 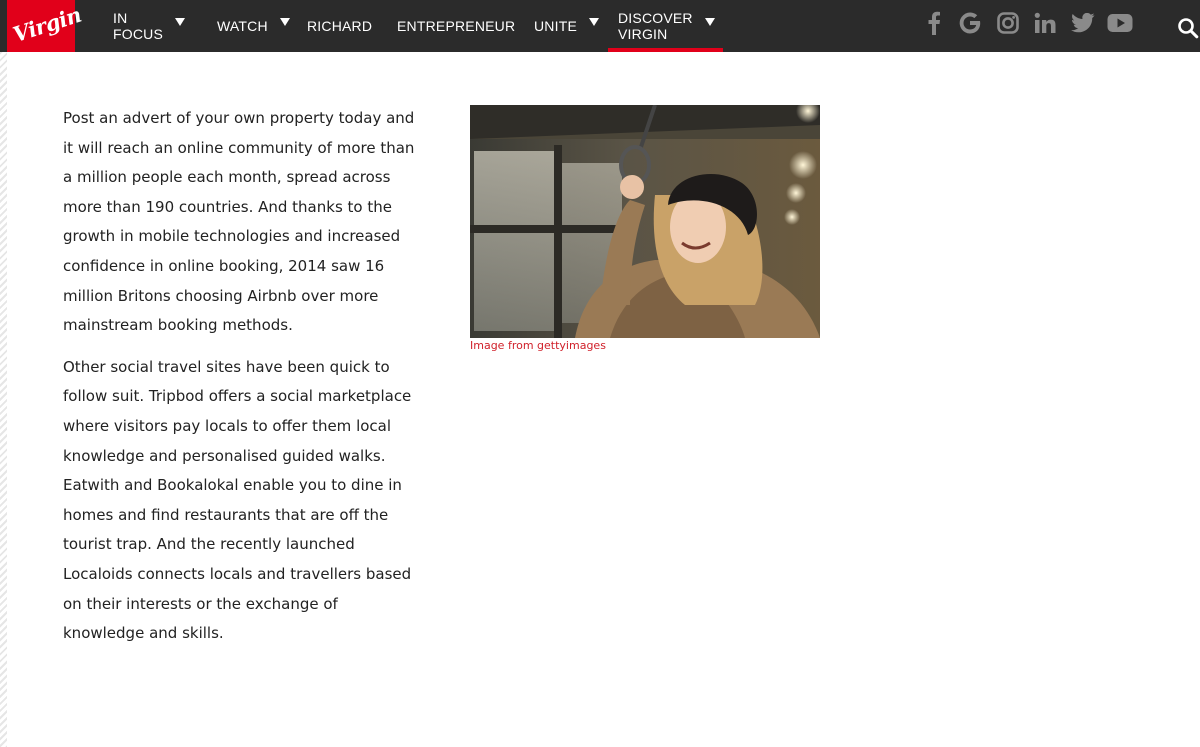 I want to click on nav-label: ENTREPRENEUR, so click(x=456, y=26).